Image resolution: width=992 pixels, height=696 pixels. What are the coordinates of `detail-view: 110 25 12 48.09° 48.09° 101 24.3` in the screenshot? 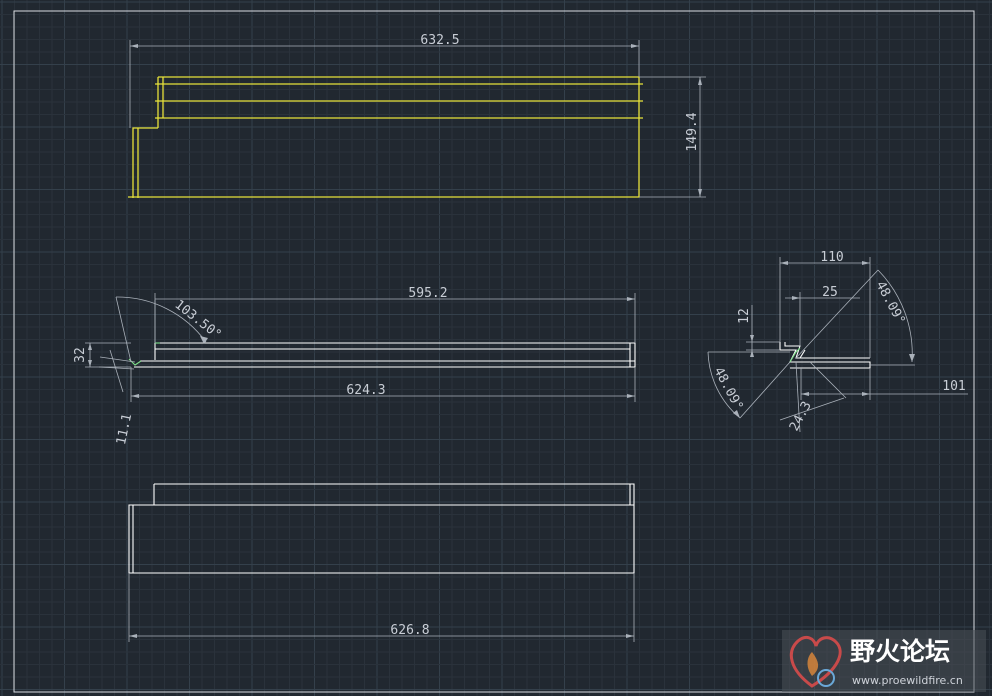 It's located at (837, 342).